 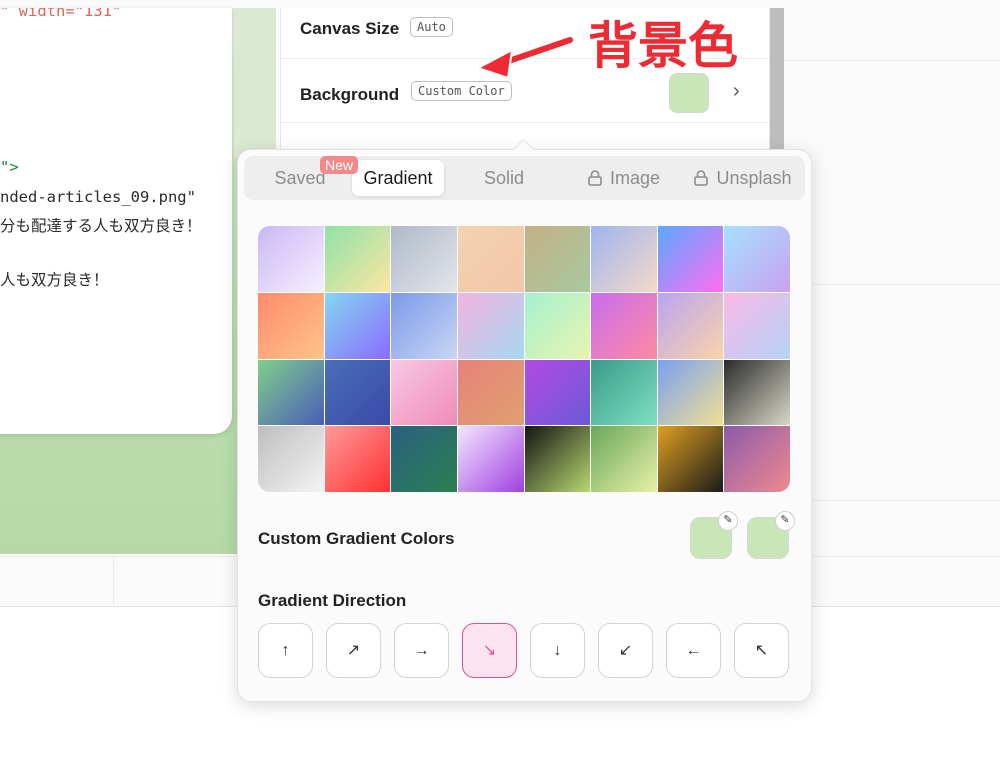 I want to click on direction-up-right-button: ↗, so click(x=353, y=650).